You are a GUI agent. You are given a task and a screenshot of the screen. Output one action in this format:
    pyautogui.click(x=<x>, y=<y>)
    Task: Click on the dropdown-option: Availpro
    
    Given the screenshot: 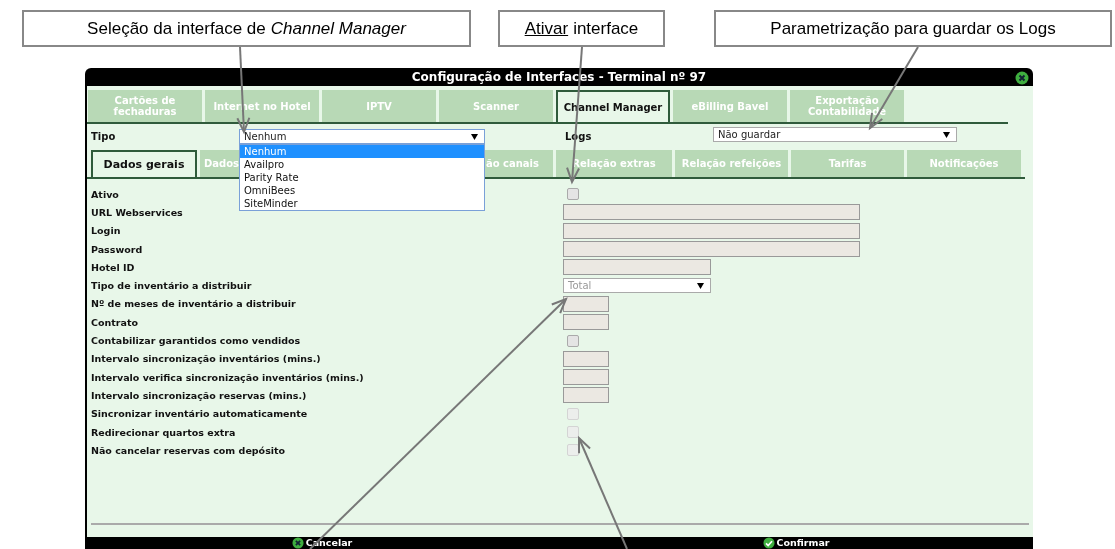 What is the action you would take?
    pyautogui.click(x=362, y=164)
    